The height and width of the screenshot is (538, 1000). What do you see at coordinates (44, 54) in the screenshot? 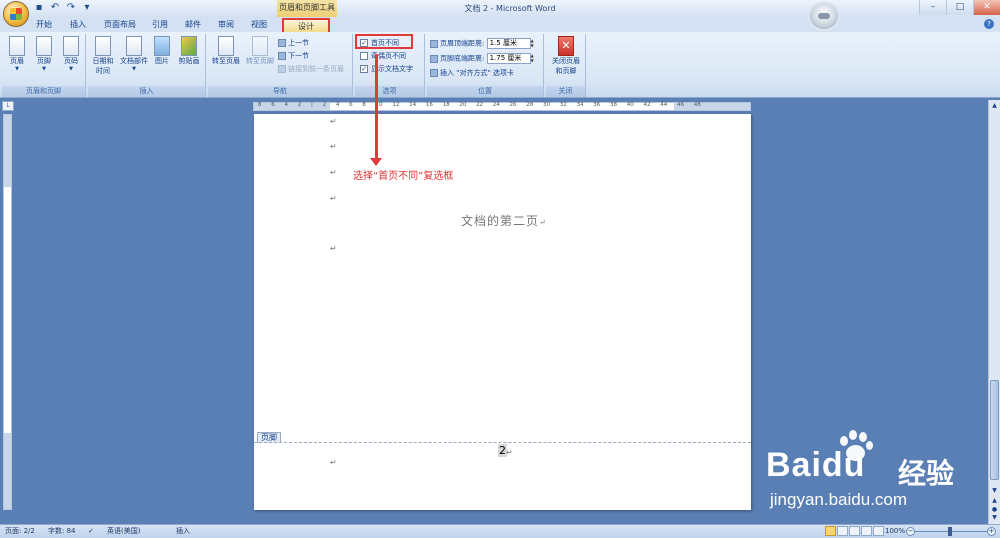
I see `footer-button: 页脚 ▼` at bounding box center [44, 54].